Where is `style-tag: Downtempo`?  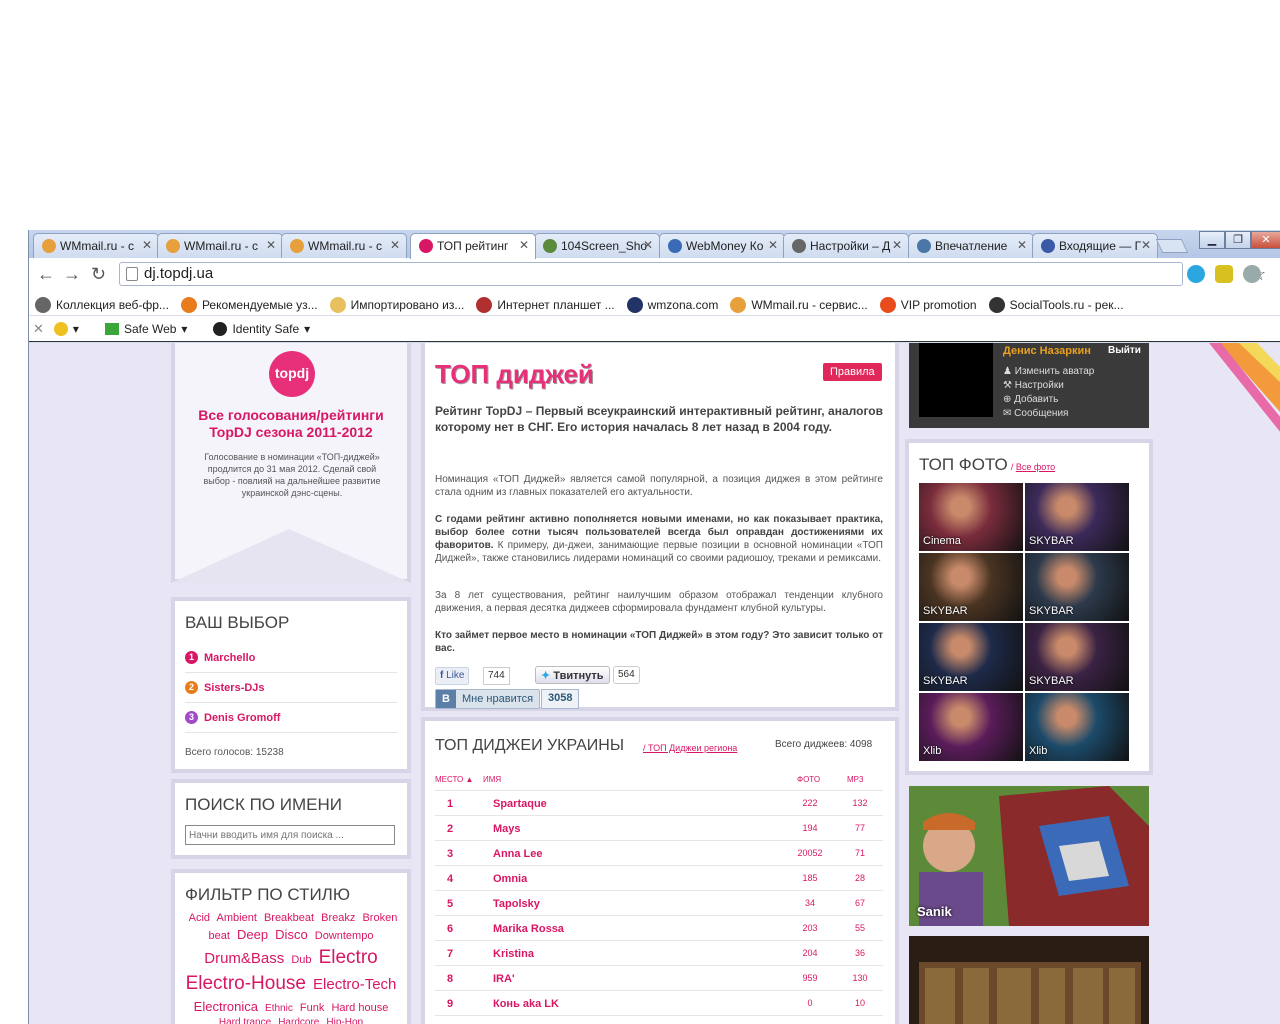 style-tag: Downtempo is located at coordinates (344, 936).